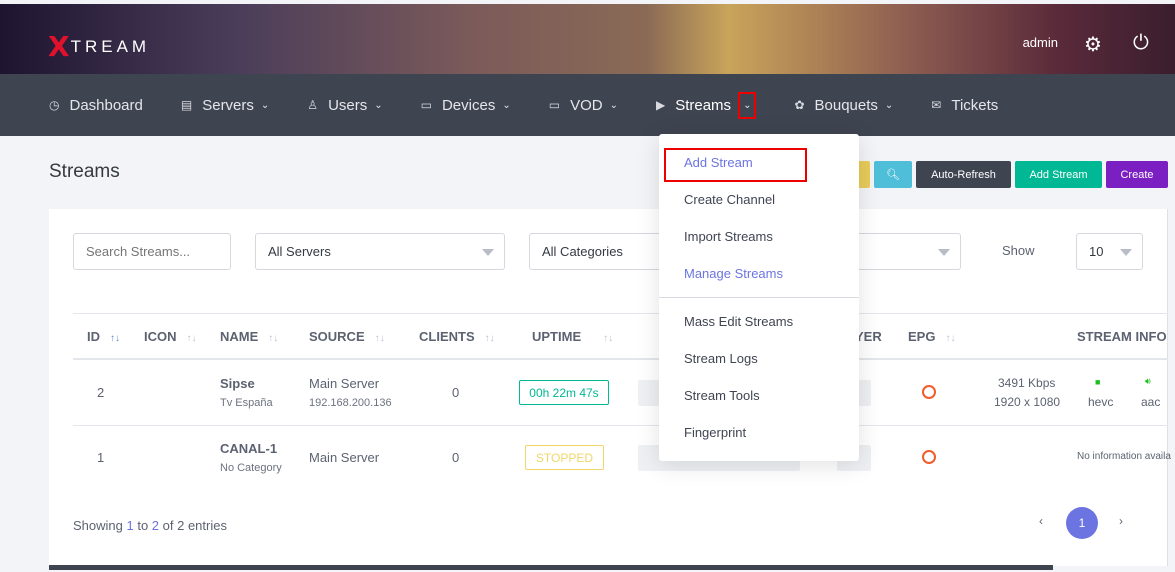 The height and width of the screenshot is (572, 1175). What do you see at coordinates (457, 336) in the screenshot?
I see `col-clients: CLIENTS ↑↓` at bounding box center [457, 336].